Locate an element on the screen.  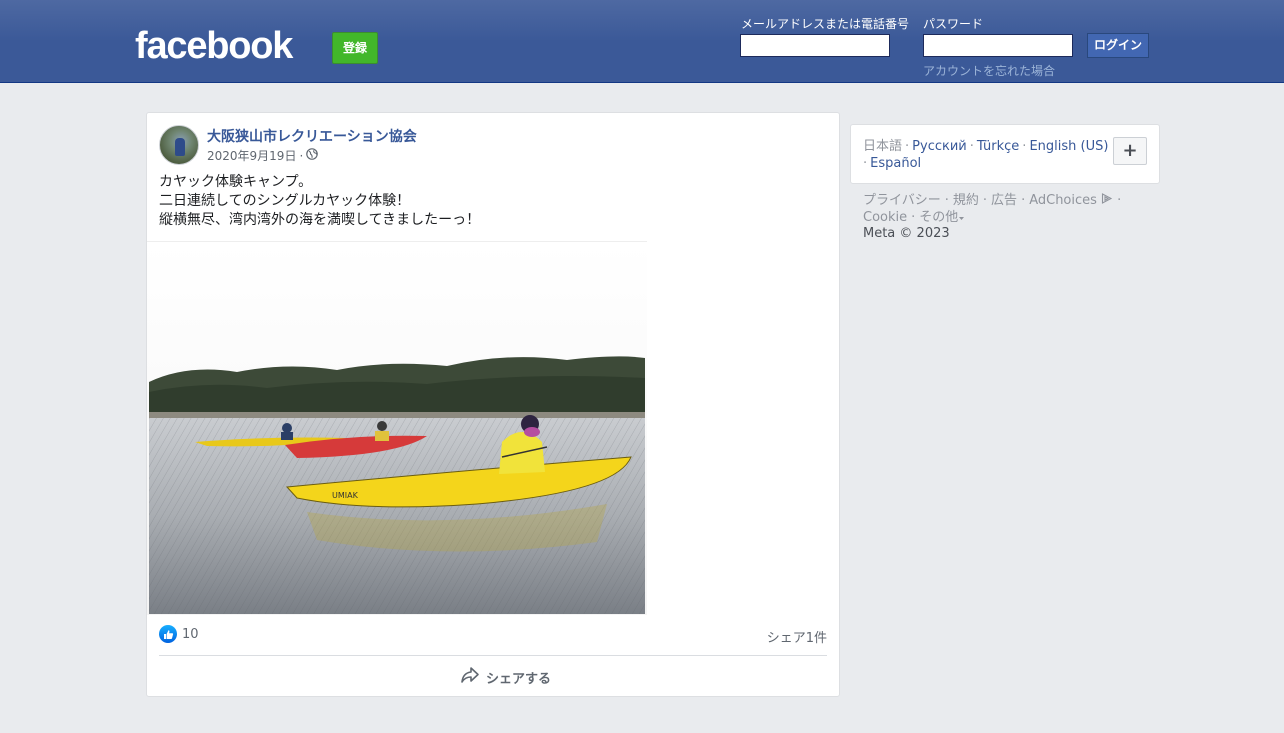
share-button: シェアする is located at coordinates (505, 677).